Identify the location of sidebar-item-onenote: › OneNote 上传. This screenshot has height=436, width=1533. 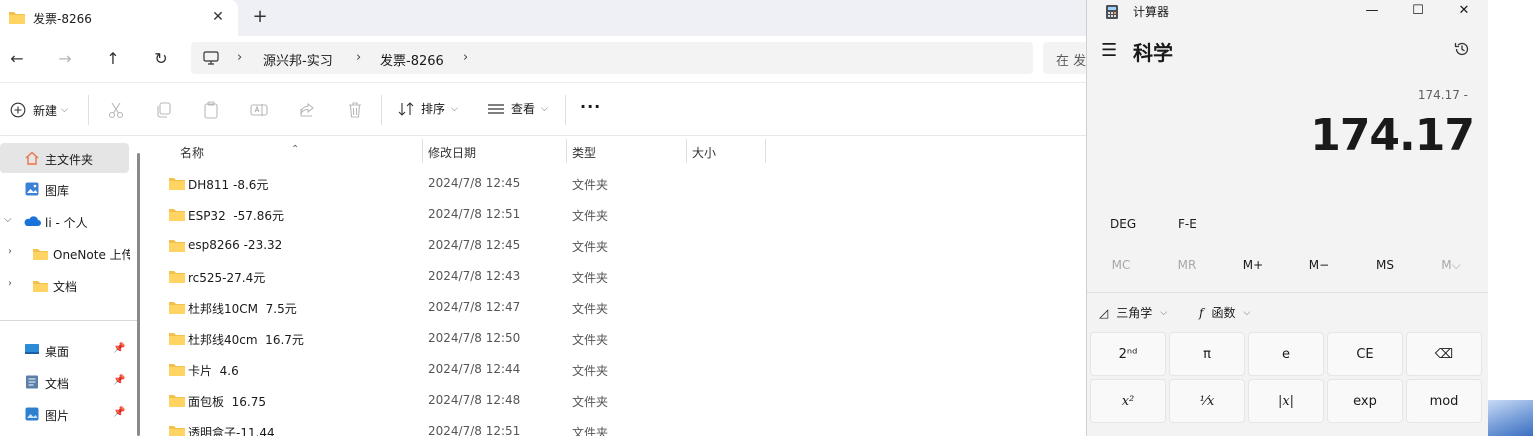
(65, 253).